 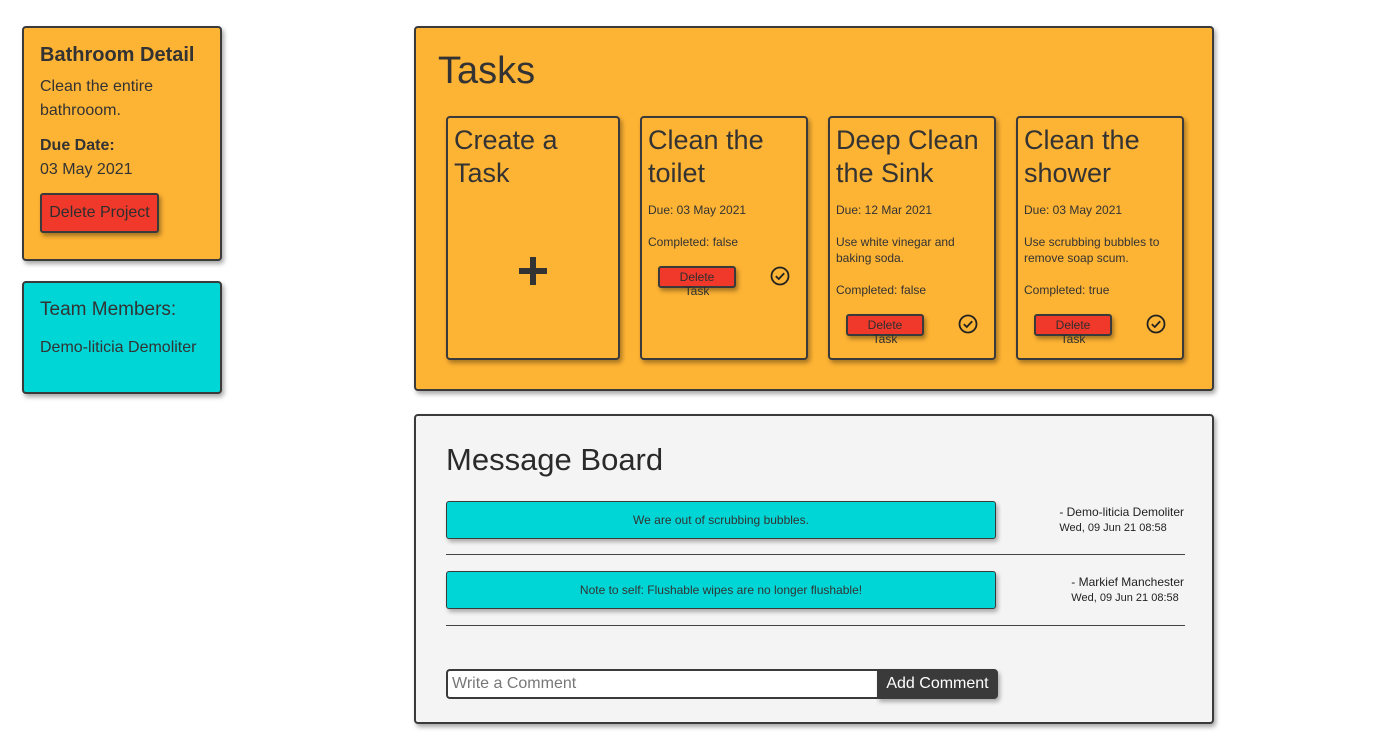 I want to click on delete-project-button: Delete Project, so click(x=99, y=213).